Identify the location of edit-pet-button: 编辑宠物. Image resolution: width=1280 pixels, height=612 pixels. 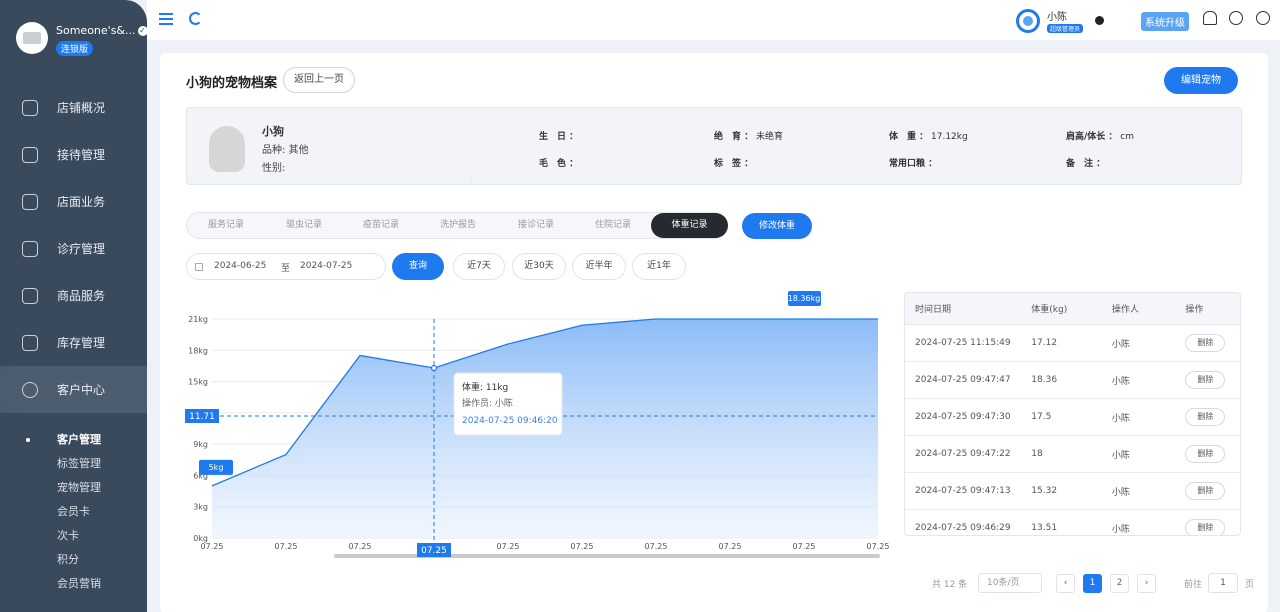
(1201, 80).